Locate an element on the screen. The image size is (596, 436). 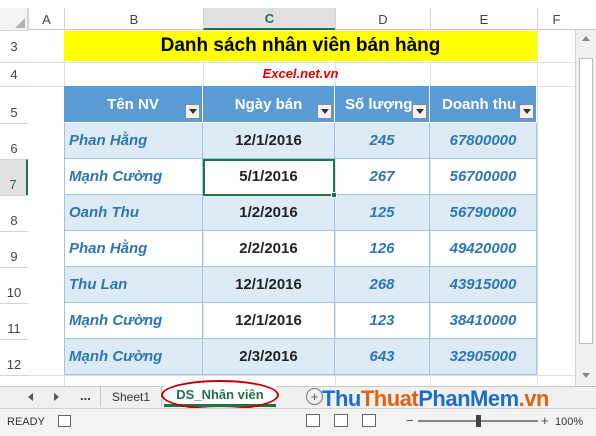
table-cell: 1/2/2016 is located at coordinates (269, 213).